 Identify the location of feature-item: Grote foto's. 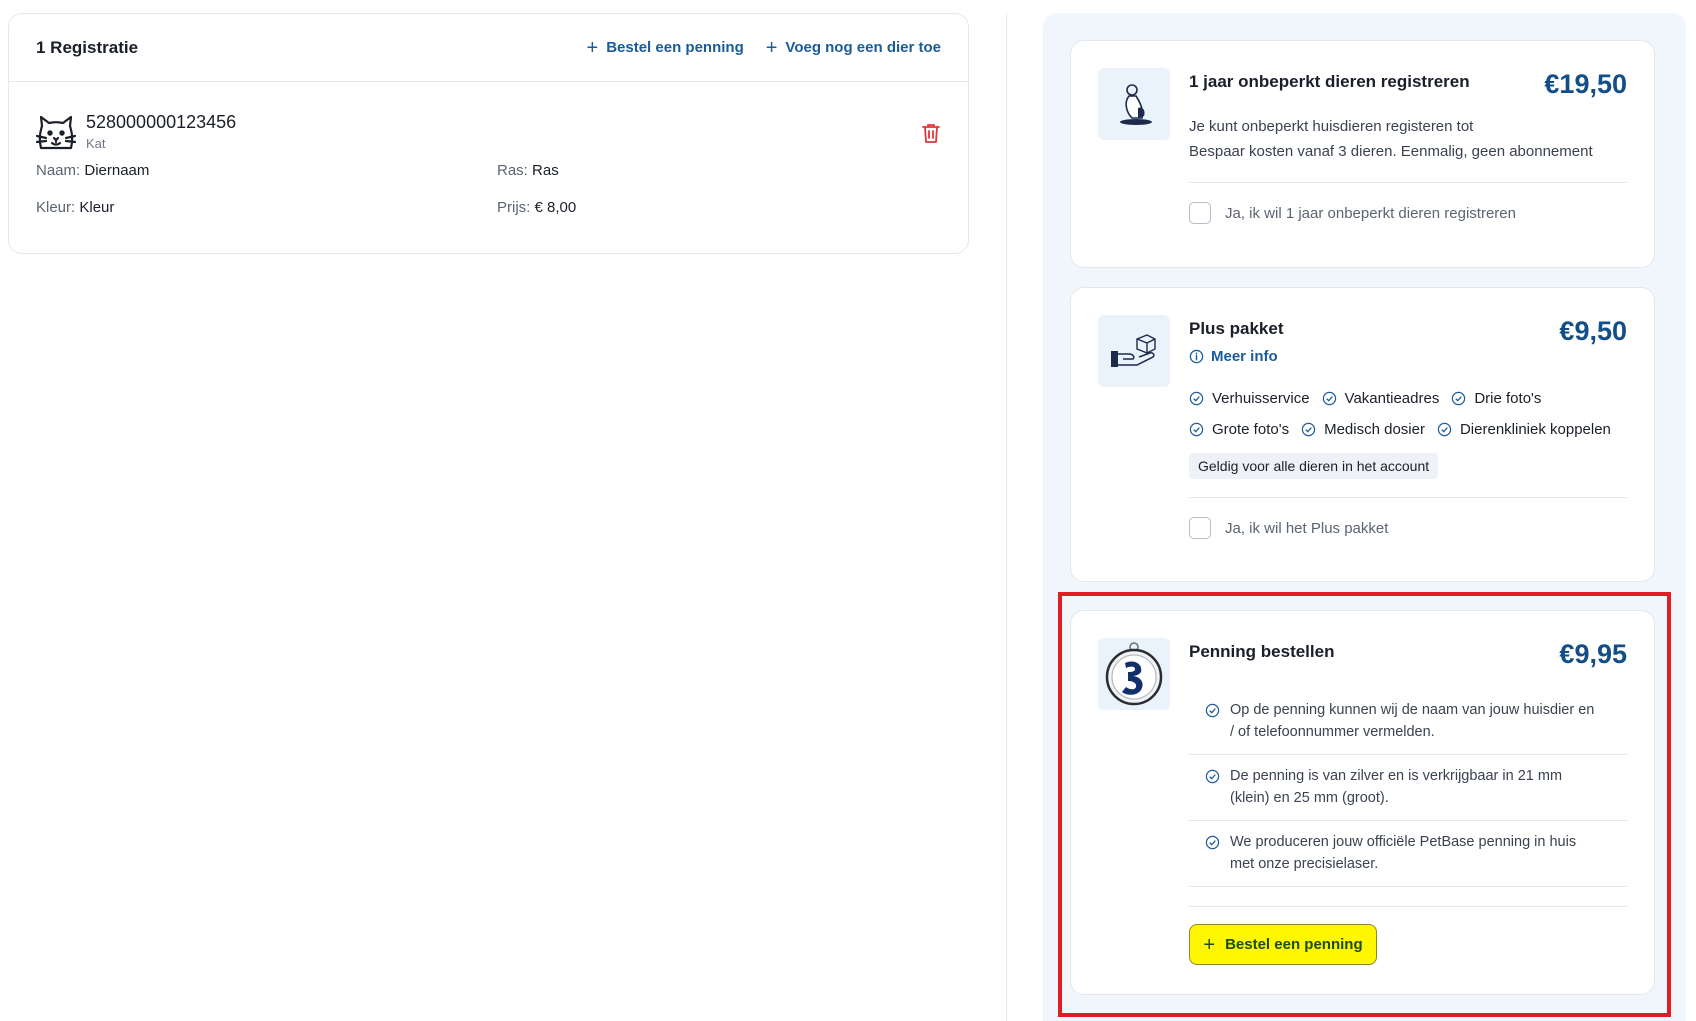
(1239, 429).